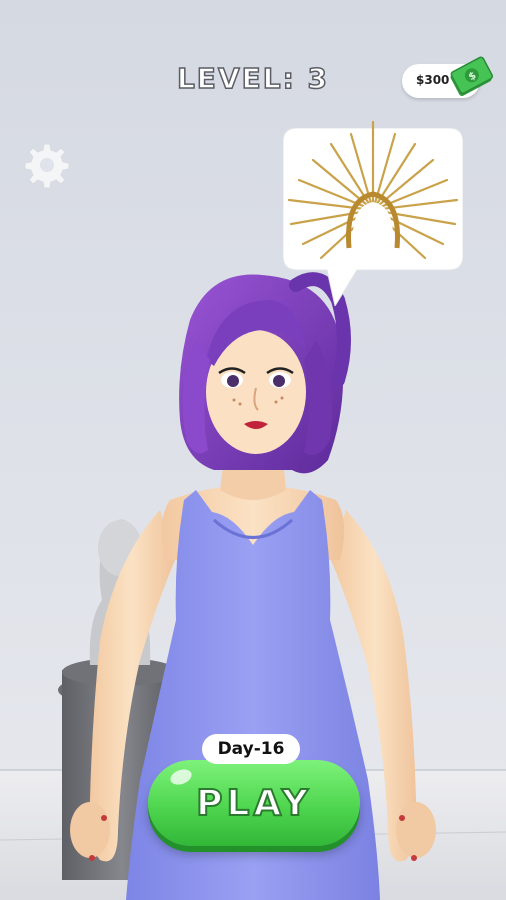 Image resolution: width=506 pixels, height=900 pixels. I want to click on gear-icon, so click(47, 165).